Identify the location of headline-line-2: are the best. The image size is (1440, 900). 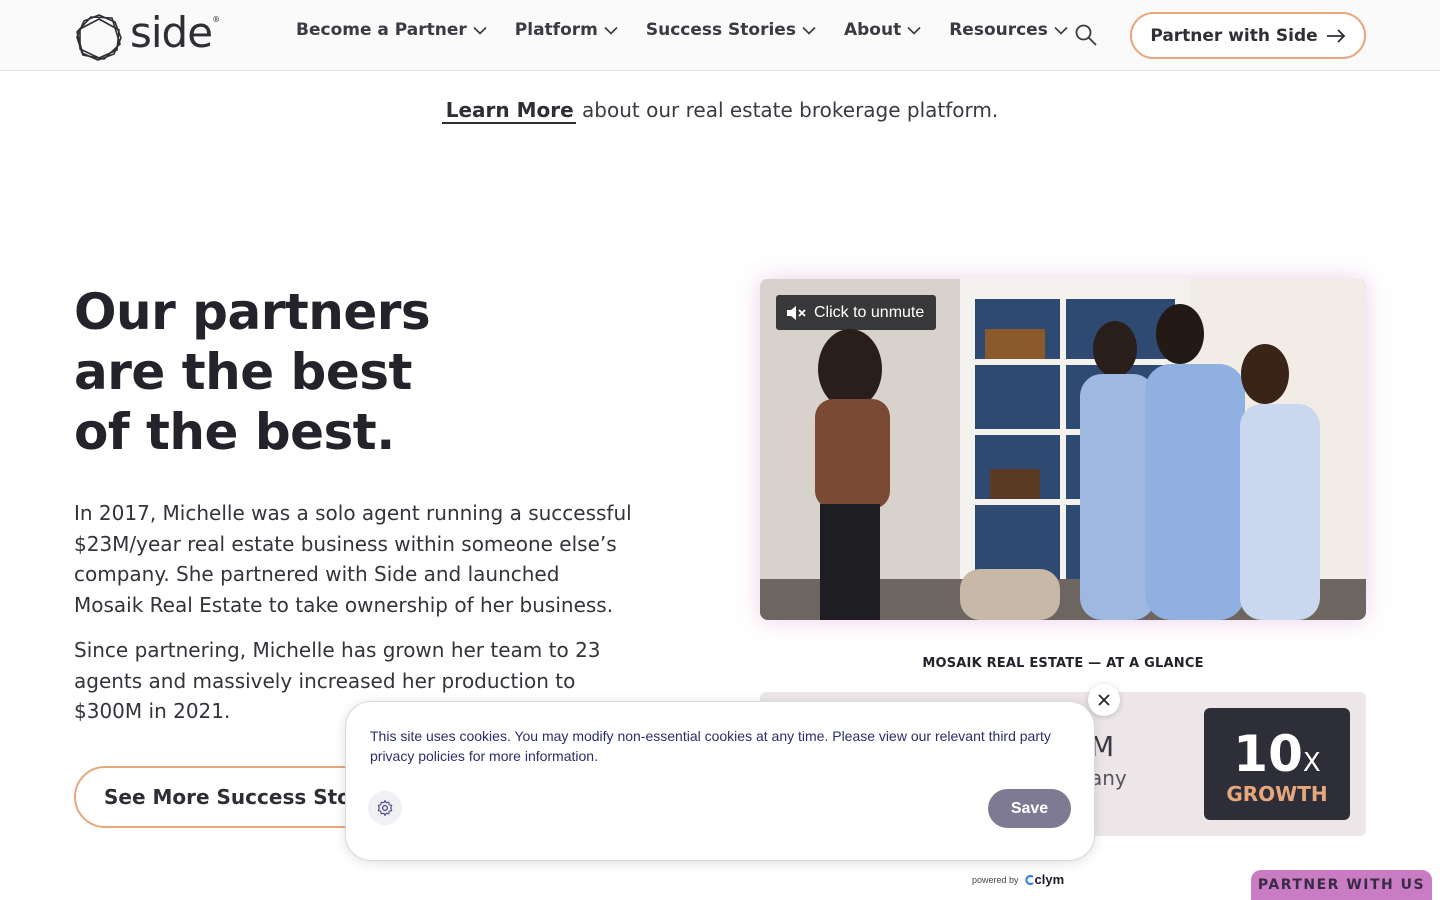
(252, 372).